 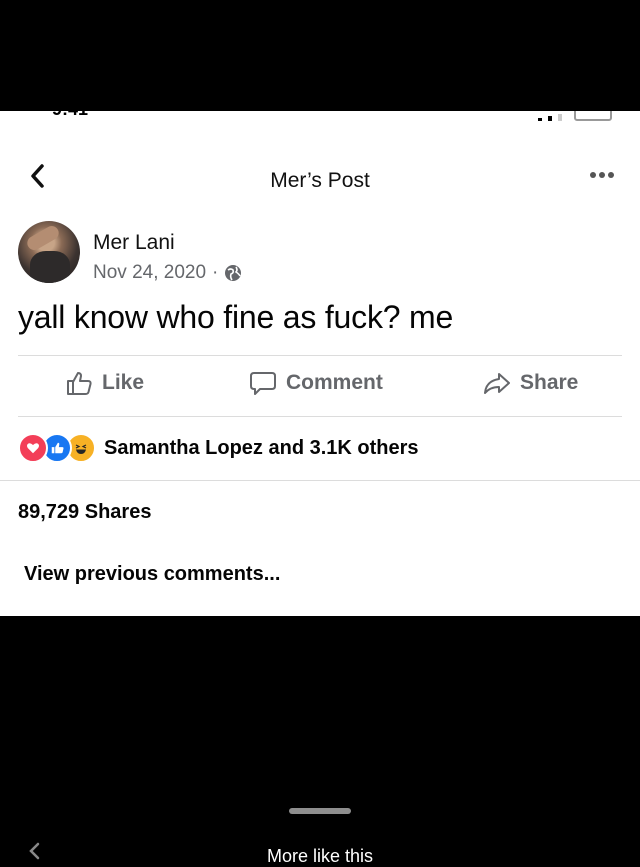 I want to click on comment-button: Comment, so click(x=315, y=383).